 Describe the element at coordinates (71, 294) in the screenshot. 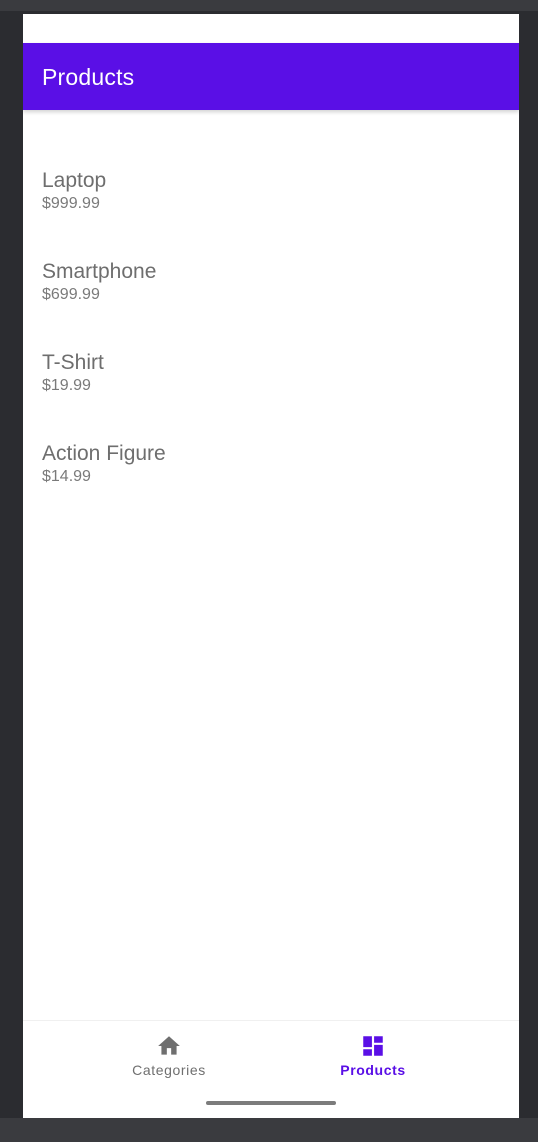

I see `product-price: $699.99` at that location.